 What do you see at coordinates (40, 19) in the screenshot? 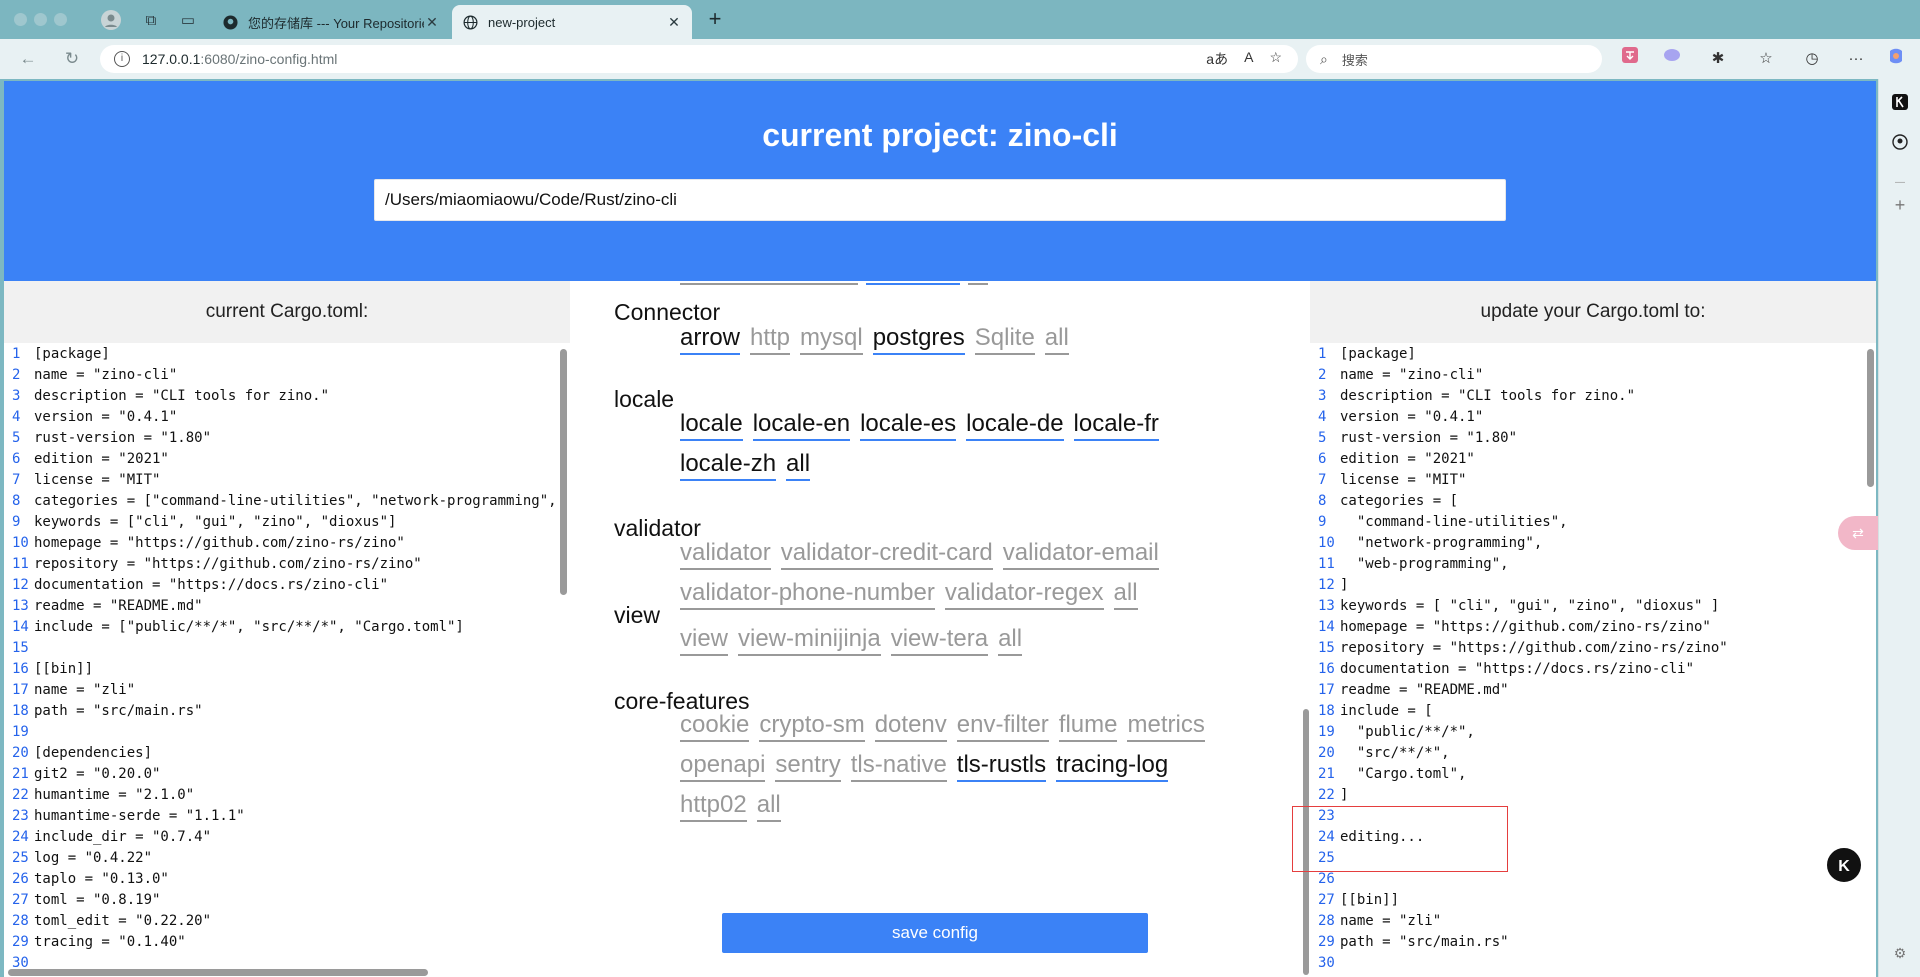
I see `window-minimize-button` at bounding box center [40, 19].